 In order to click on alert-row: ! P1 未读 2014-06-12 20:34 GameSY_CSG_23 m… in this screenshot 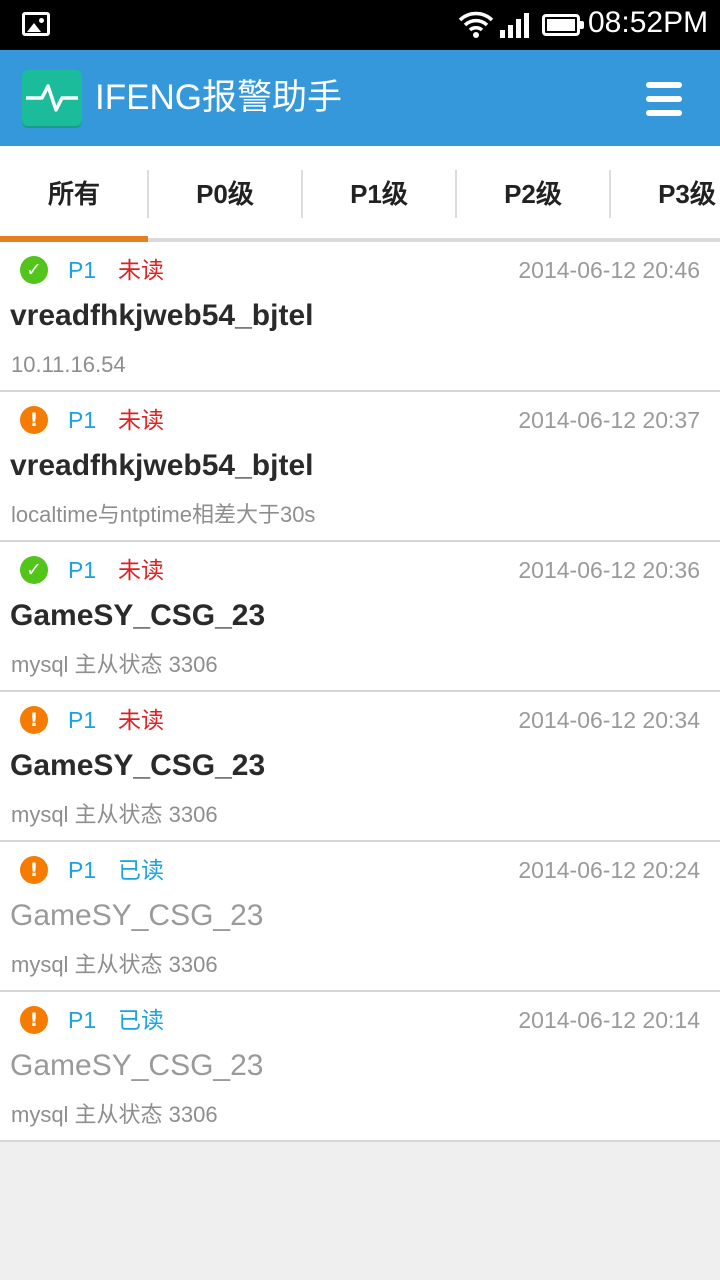, I will do `click(360, 767)`.